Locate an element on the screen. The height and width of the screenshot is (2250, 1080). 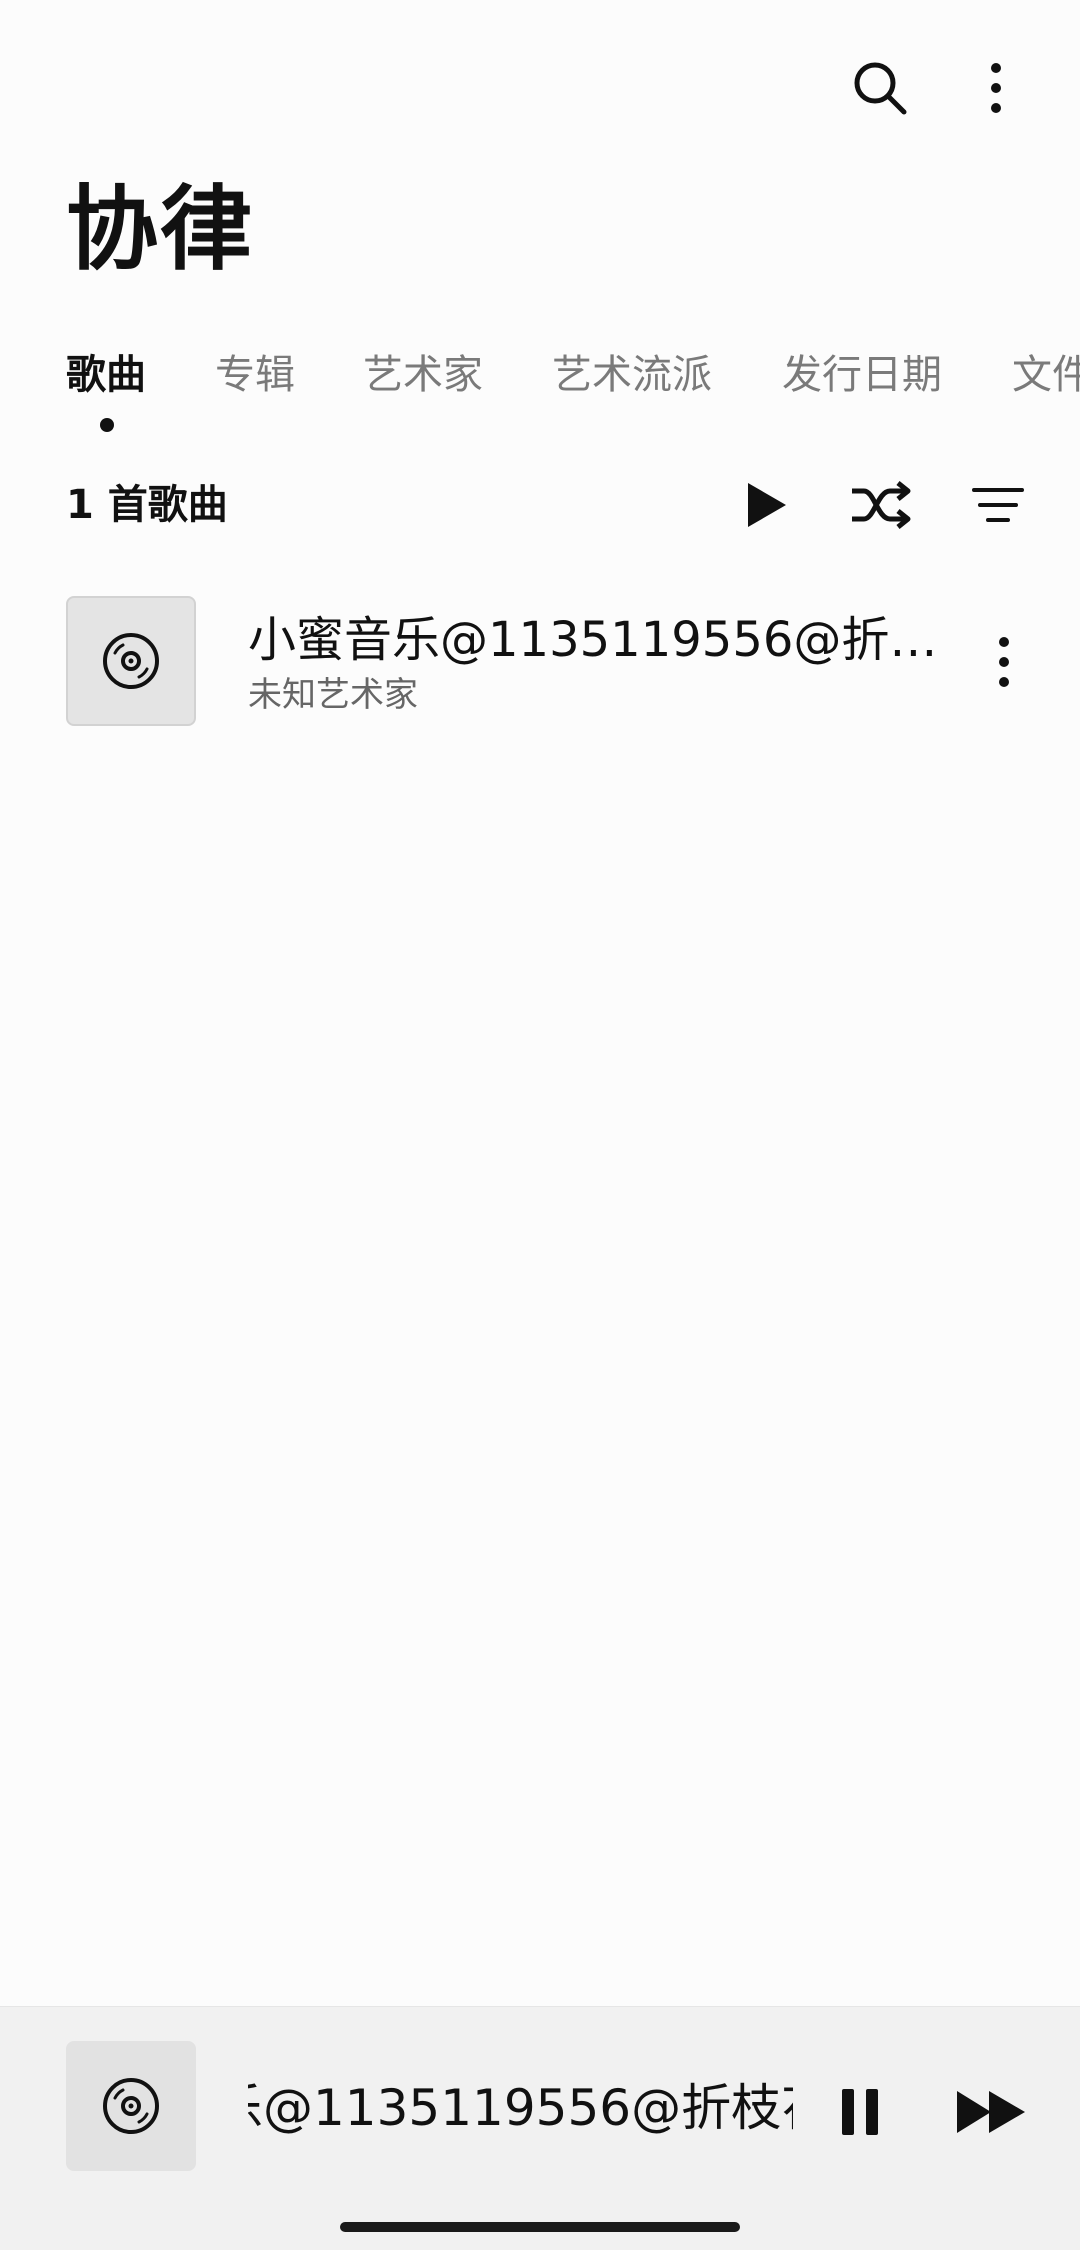
tab-genres: 艺术流派 is located at coordinates (632, 375).